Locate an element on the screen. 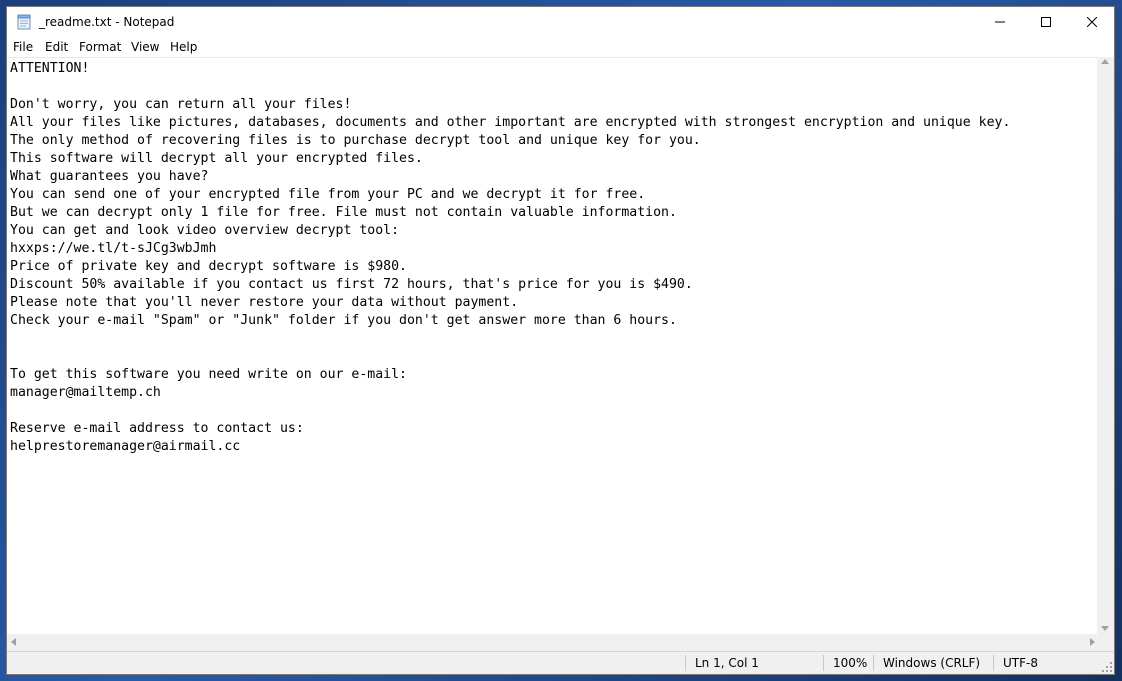 The height and width of the screenshot is (681, 1122). close-button is located at coordinates (1092, 22).